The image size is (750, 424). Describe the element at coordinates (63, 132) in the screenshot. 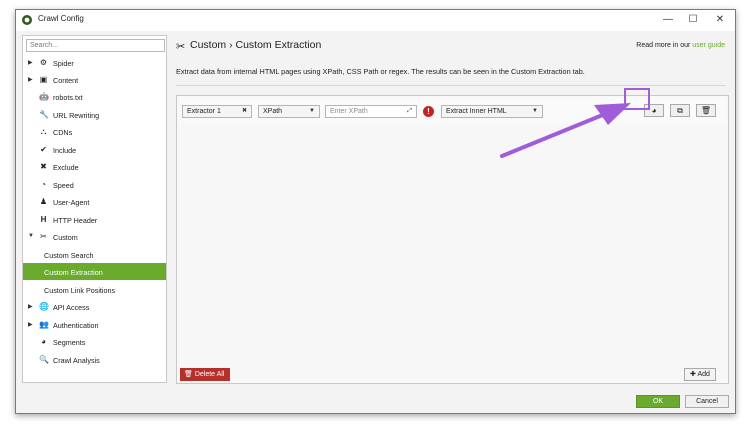

I see `sidebar-item-label: CDNs` at that location.